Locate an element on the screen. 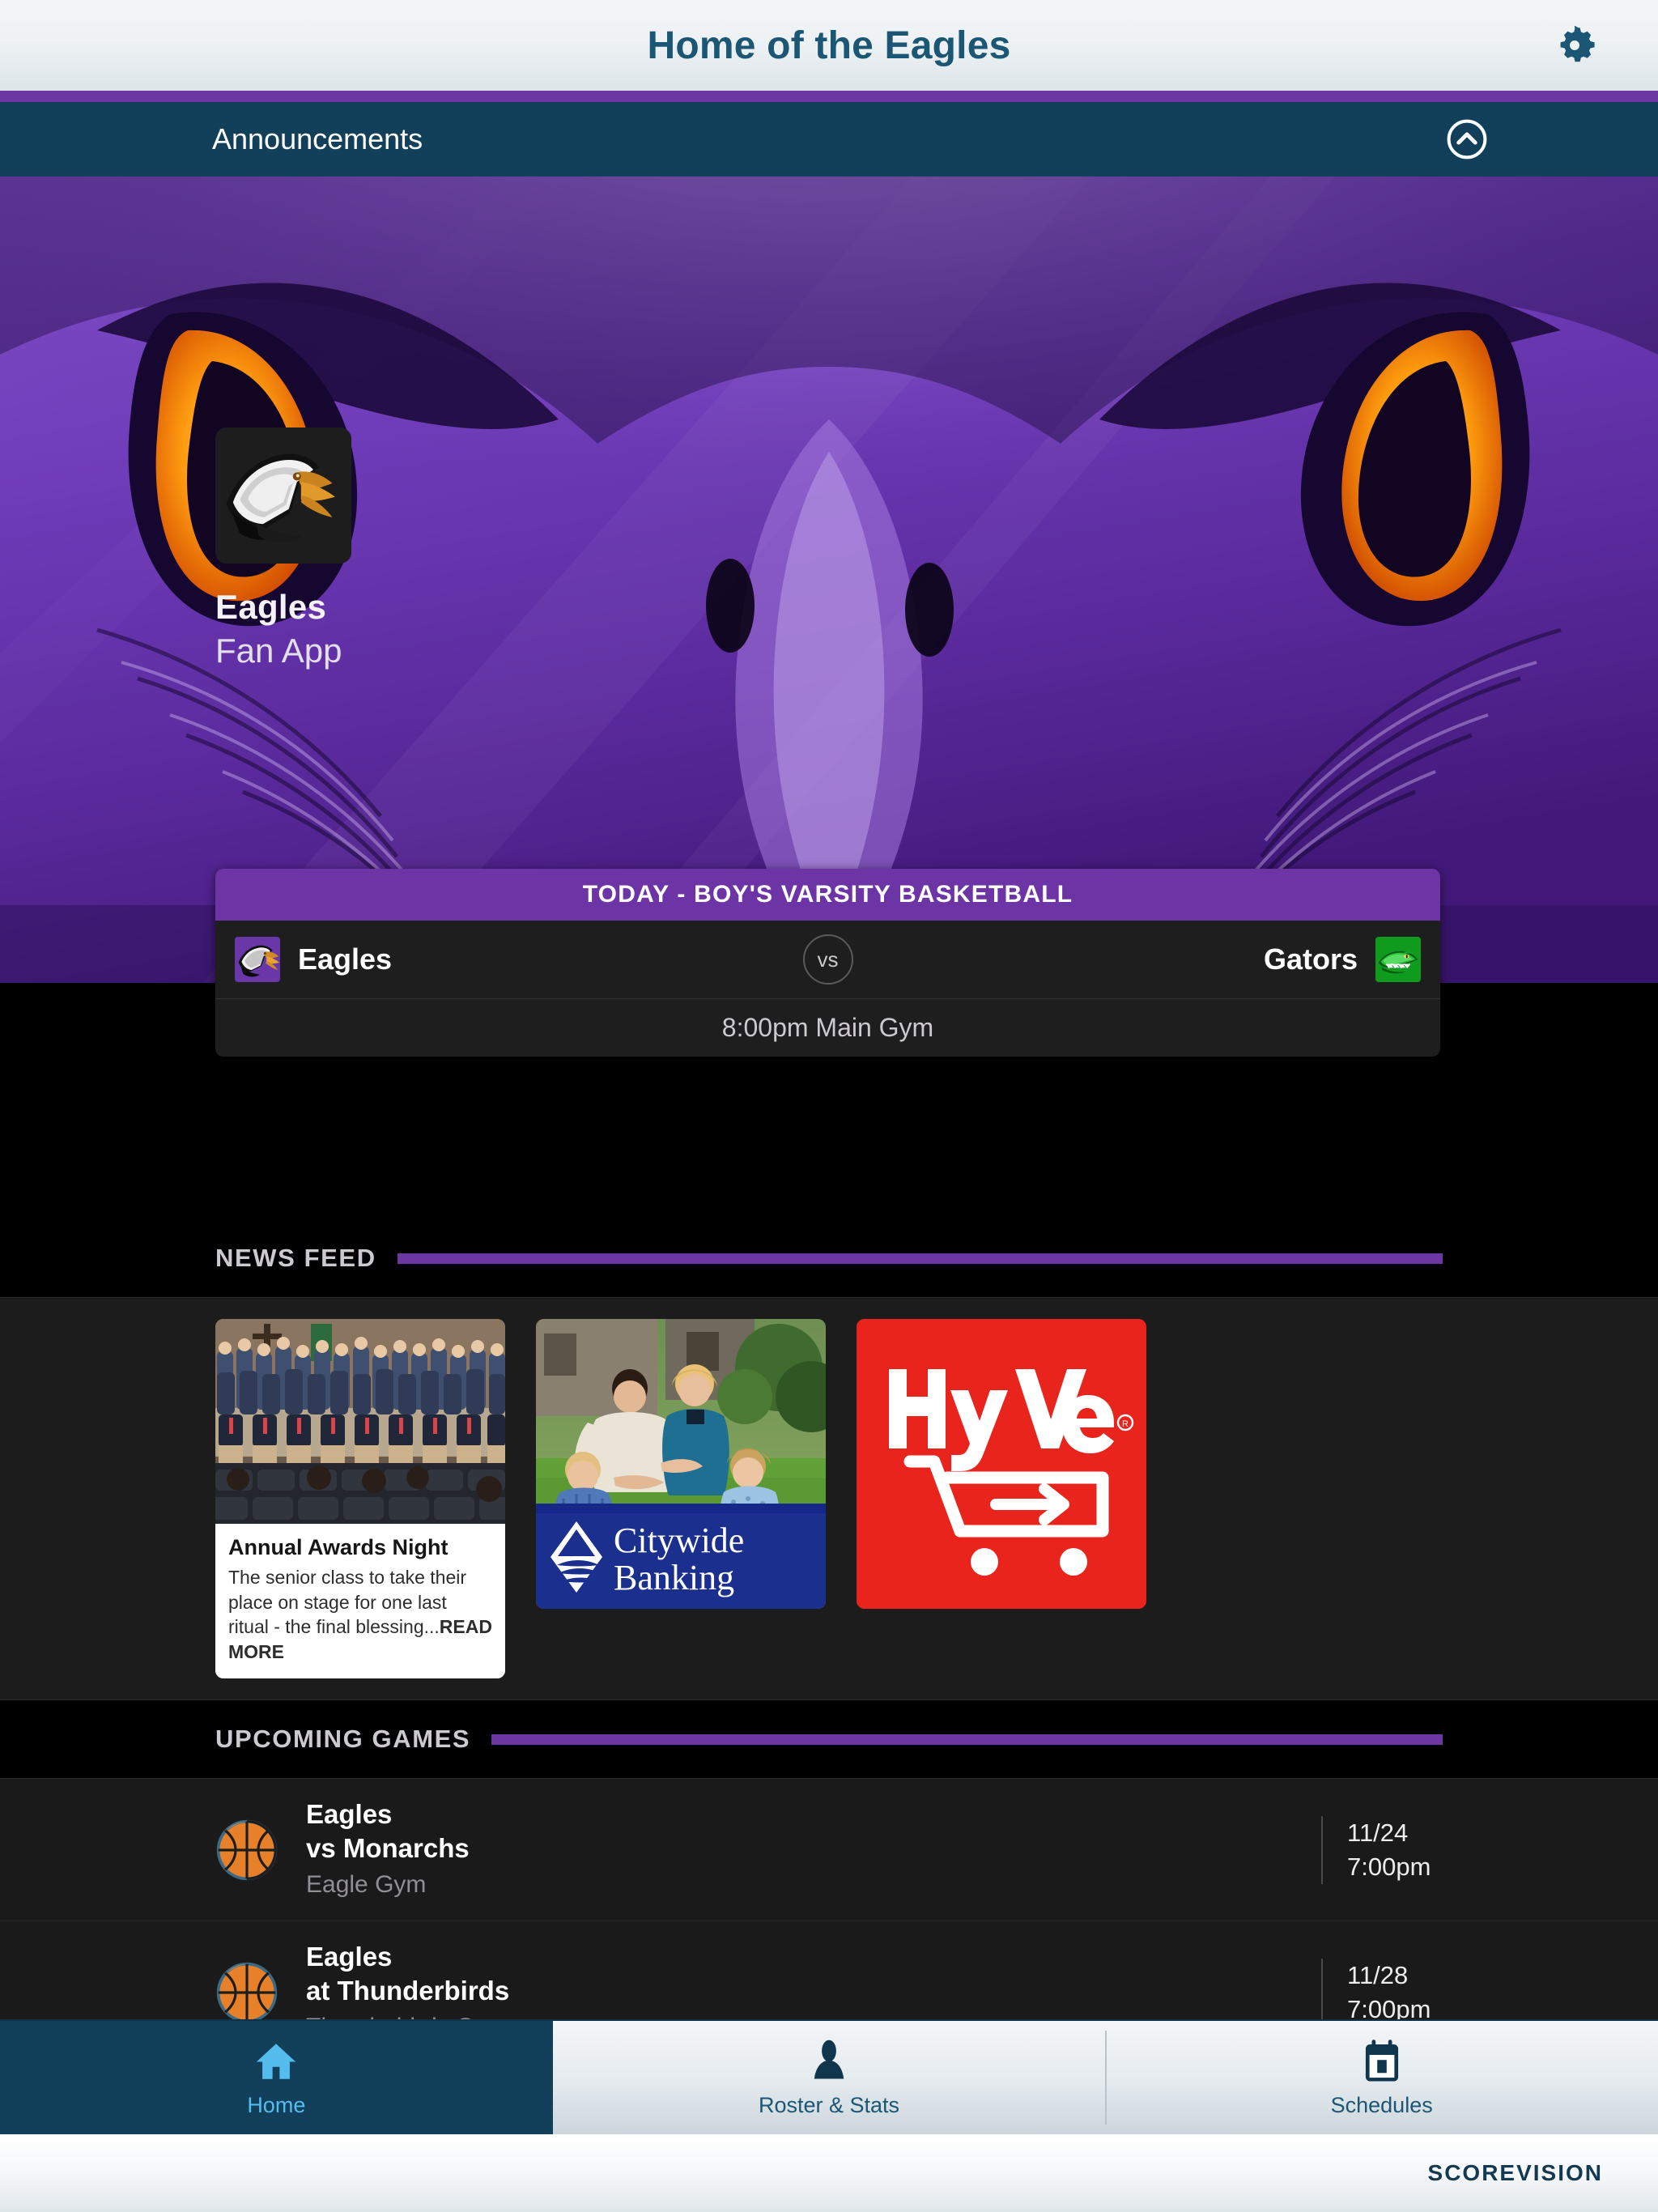  announcements-bar: Announcements is located at coordinates (829, 139).